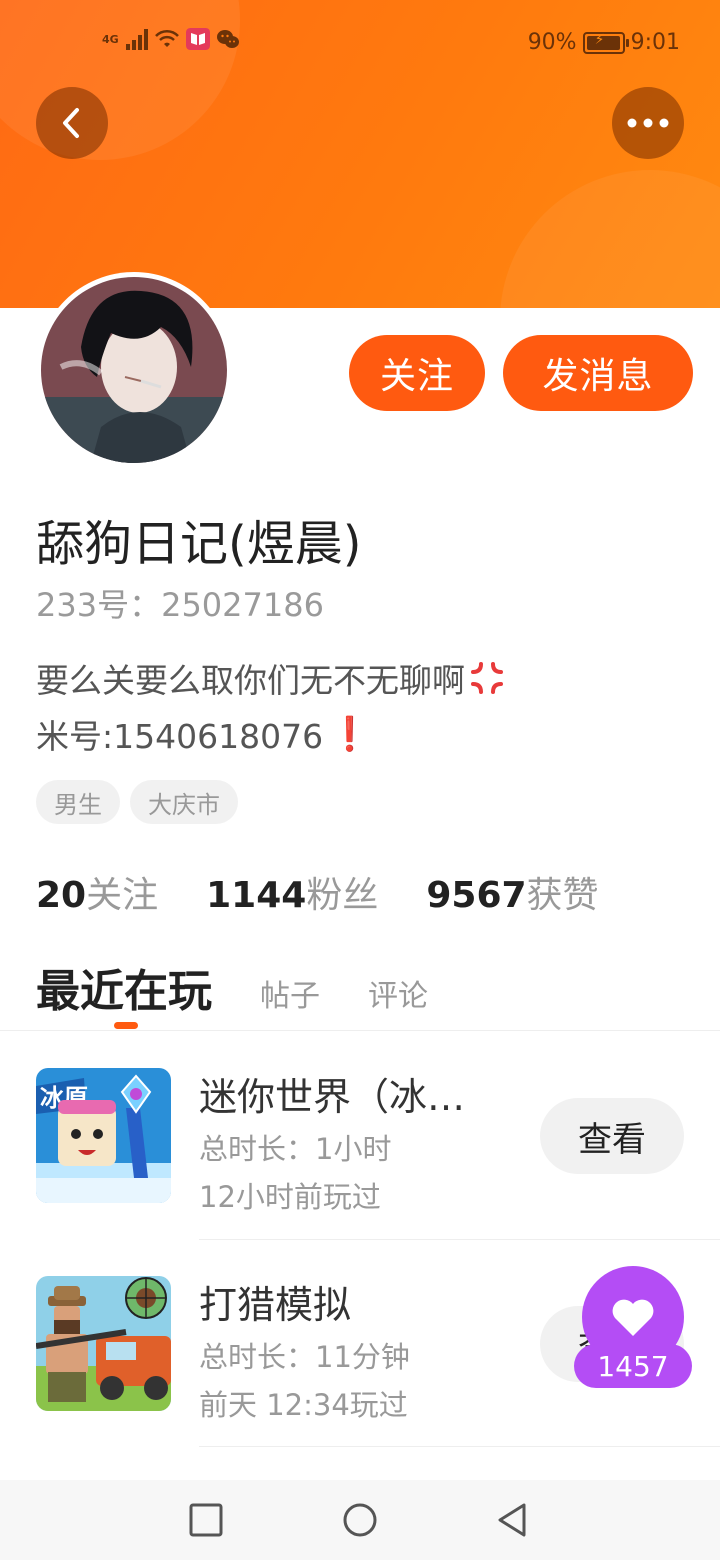 The width and height of the screenshot is (720, 1560). Describe the element at coordinates (61, 895) in the screenshot. I see `stat-following-count: 20` at that location.